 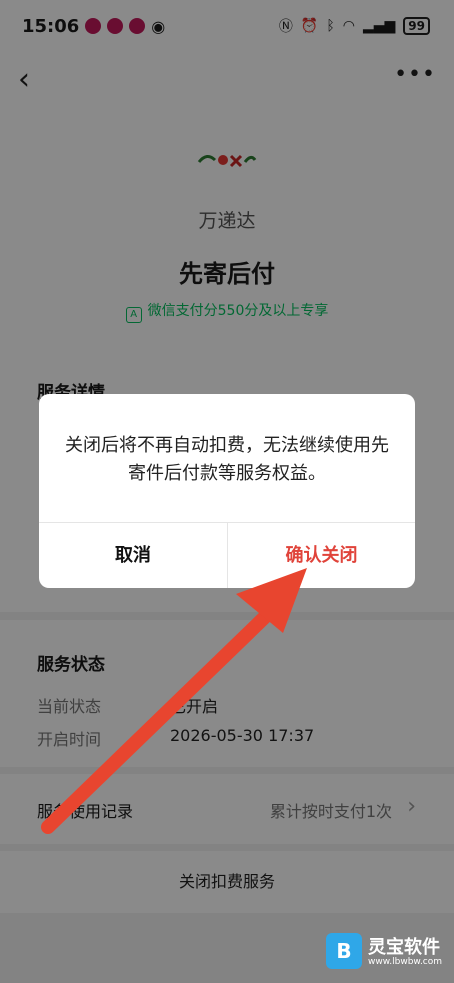 I want to click on watermark-logo-icon: B, so click(x=344, y=951).